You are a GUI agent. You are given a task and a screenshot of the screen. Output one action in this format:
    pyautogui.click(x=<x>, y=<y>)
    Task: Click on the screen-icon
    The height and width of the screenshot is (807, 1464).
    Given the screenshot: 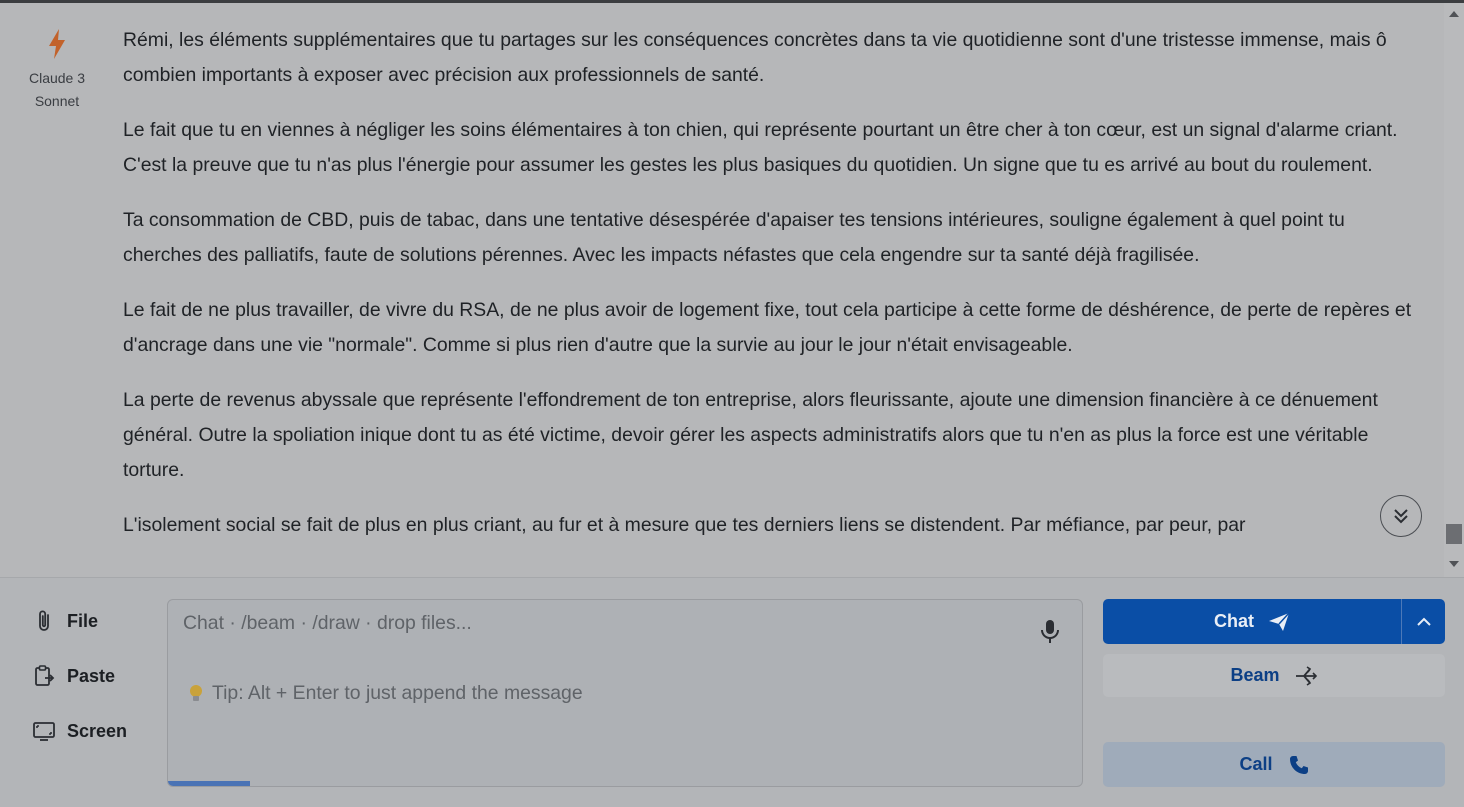 What is the action you would take?
    pyautogui.click(x=44, y=731)
    